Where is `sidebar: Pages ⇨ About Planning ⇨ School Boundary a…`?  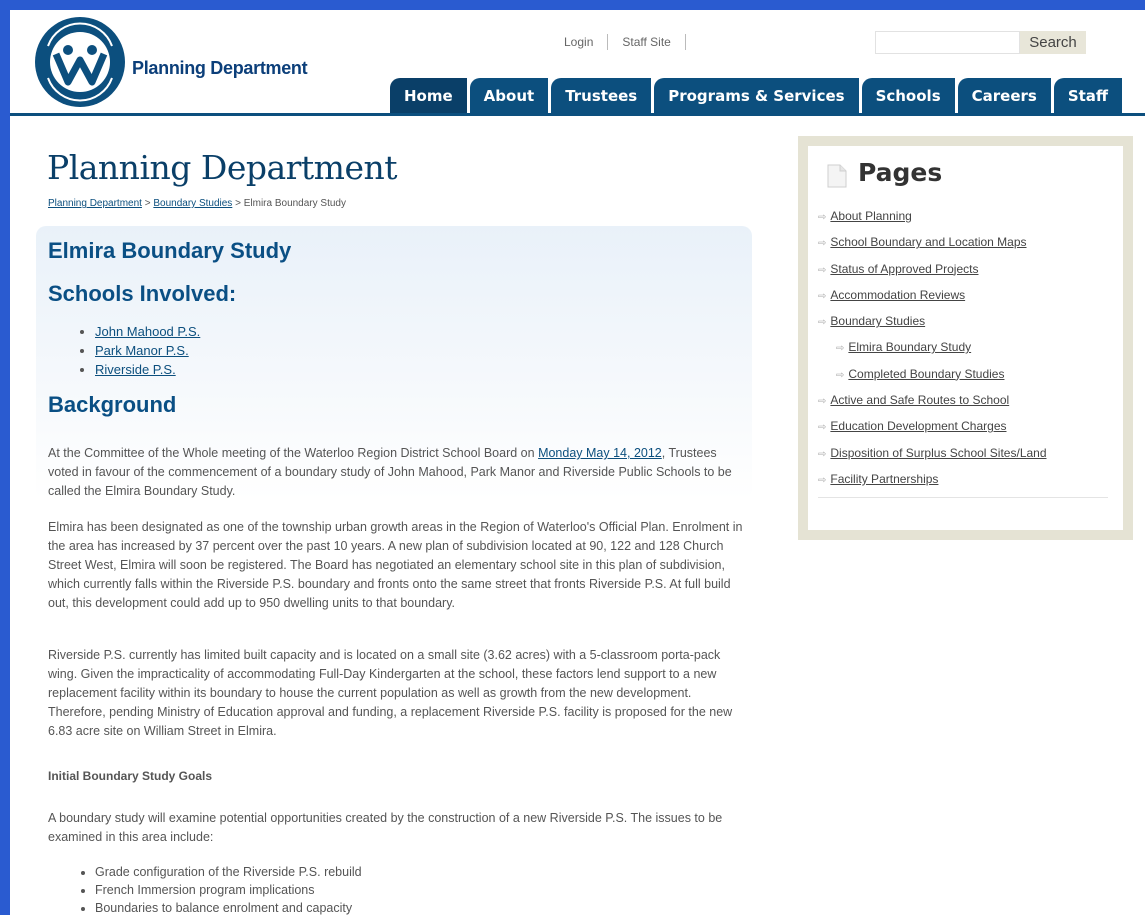 sidebar: Pages ⇨ About Planning ⇨ School Boundary a… is located at coordinates (965, 338).